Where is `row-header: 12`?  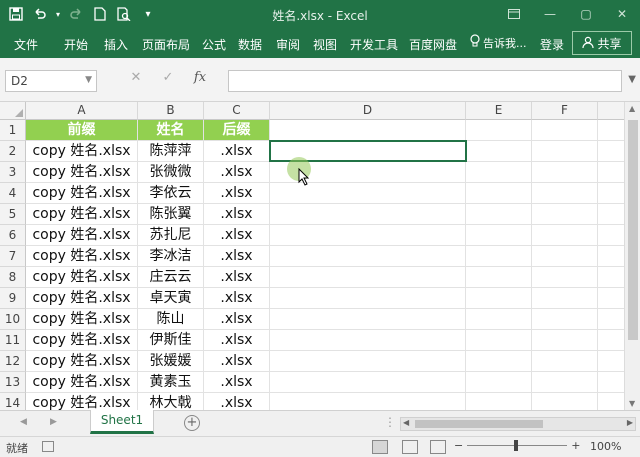
row-header: 12 is located at coordinates (13, 361).